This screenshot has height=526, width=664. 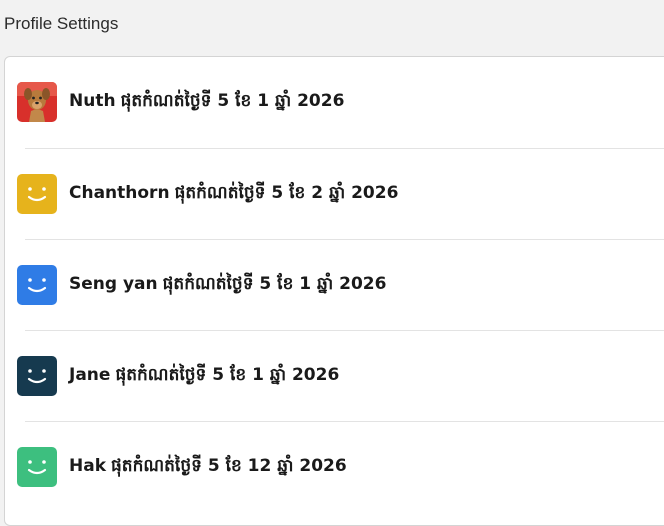 What do you see at coordinates (92, 100) in the screenshot?
I see `profile-name: Nuth` at bounding box center [92, 100].